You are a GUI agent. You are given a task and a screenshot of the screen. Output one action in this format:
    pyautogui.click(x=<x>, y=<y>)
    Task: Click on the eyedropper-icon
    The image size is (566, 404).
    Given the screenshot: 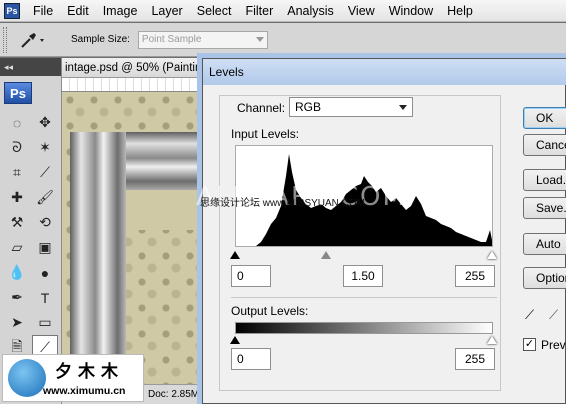 What is the action you would take?
    pyautogui.click(x=32, y=40)
    